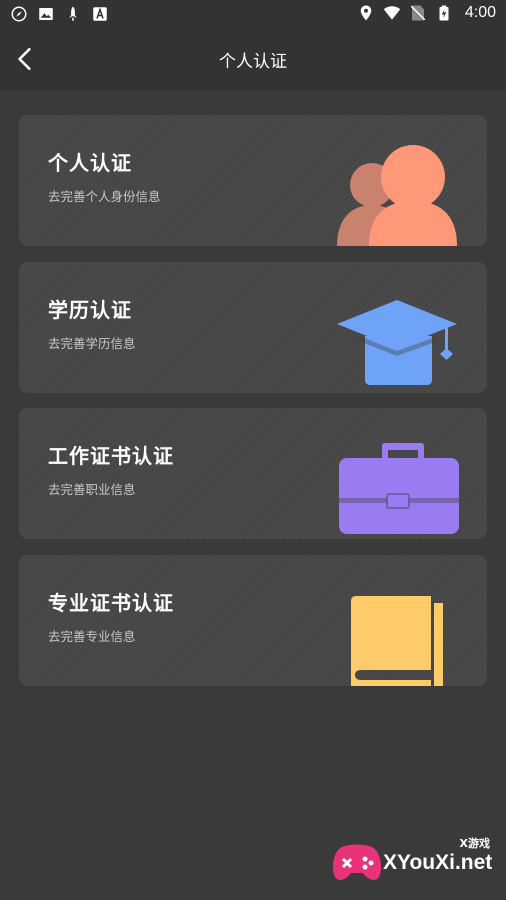 The height and width of the screenshot is (900, 506). What do you see at coordinates (357, 862) in the screenshot?
I see `gamepad-logo-icon` at bounding box center [357, 862].